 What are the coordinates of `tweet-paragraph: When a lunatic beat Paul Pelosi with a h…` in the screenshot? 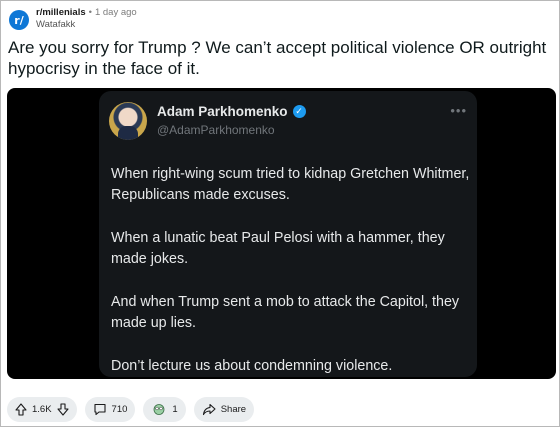 It's located at (278, 248).